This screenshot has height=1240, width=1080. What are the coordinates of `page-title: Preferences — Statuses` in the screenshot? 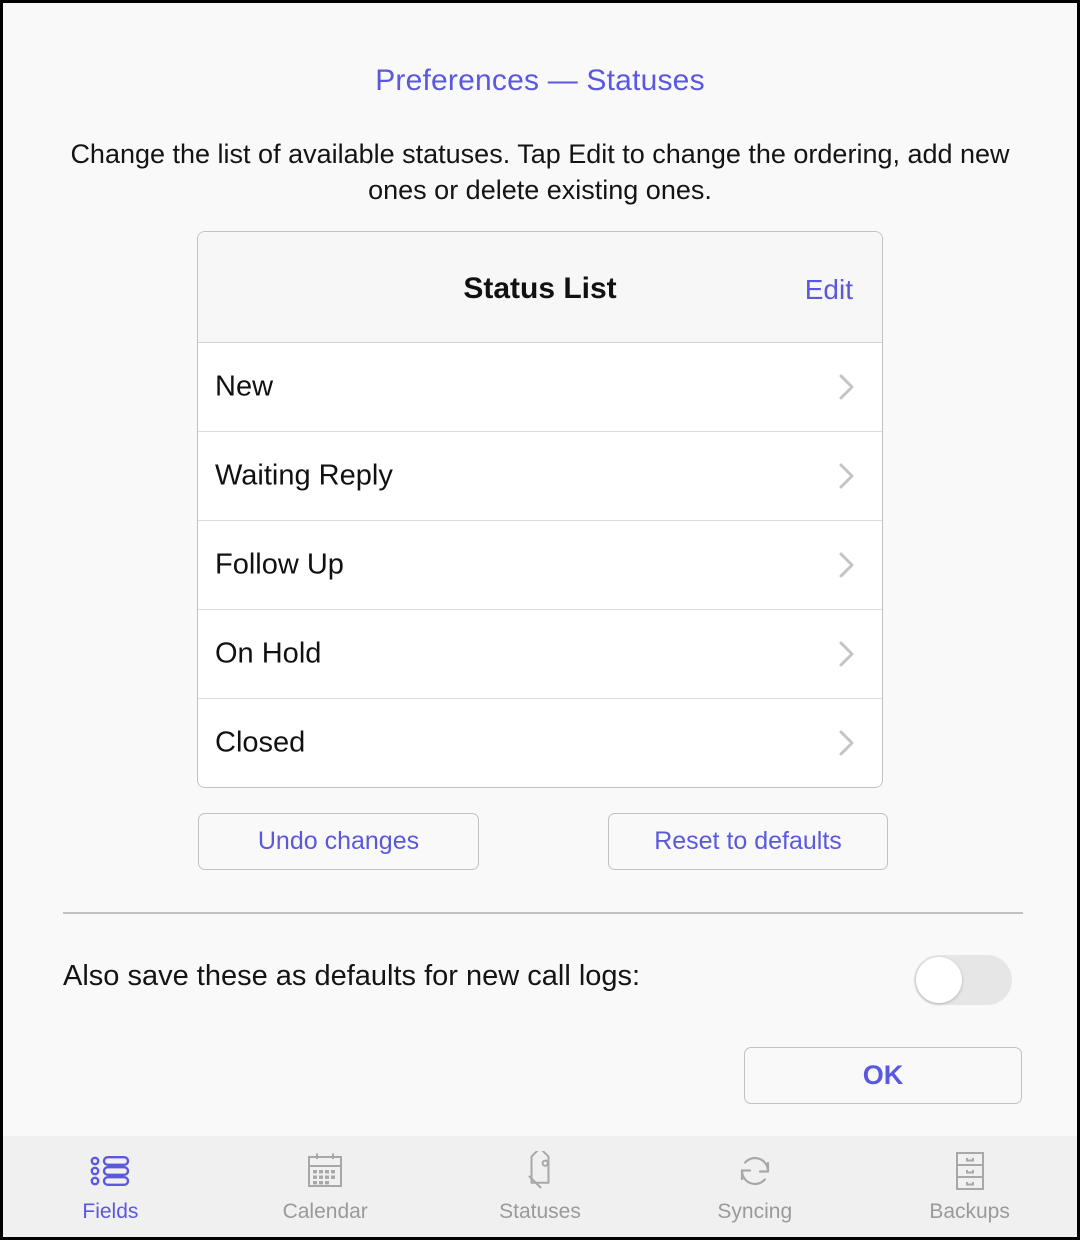 It's located at (540, 80).